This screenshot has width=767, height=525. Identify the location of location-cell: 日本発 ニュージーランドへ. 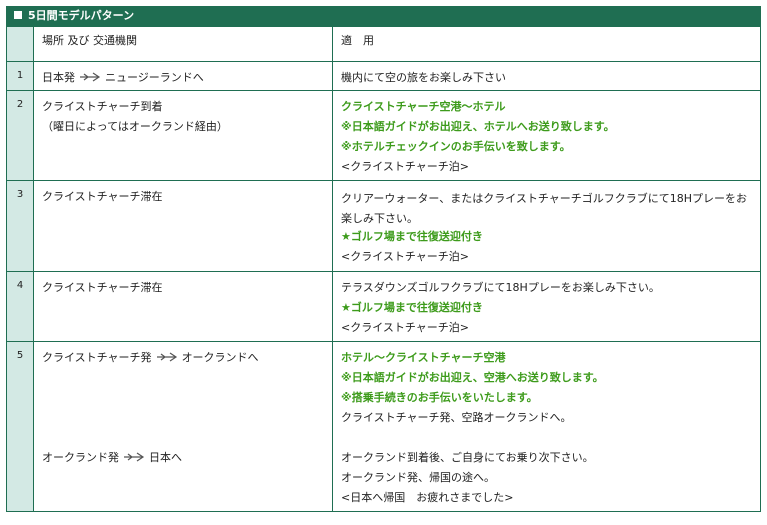
(183, 76).